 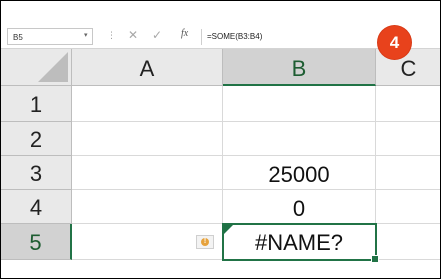 I want to click on cell-a1, so click(x=147, y=104).